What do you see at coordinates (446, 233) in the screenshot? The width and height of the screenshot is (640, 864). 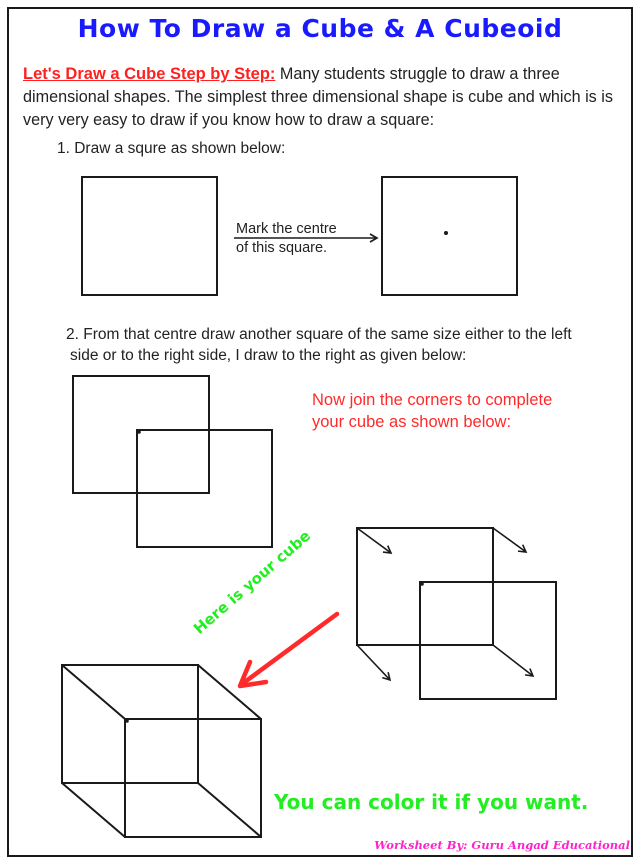 I see `centre-dot-step1` at bounding box center [446, 233].